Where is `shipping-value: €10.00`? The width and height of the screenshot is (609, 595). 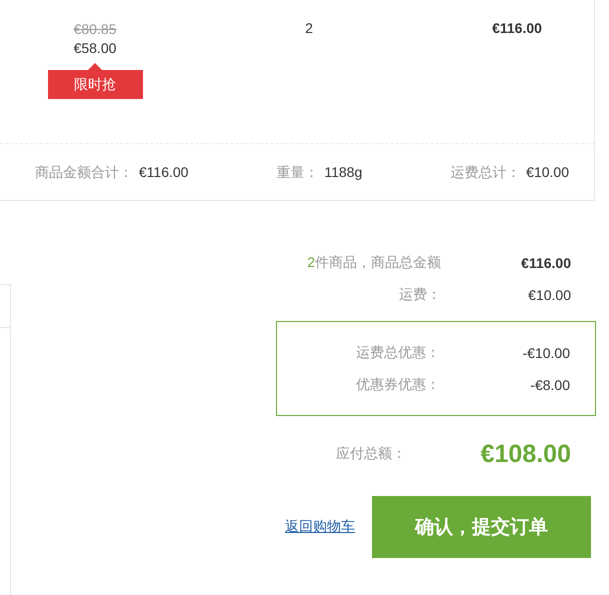 shipping-value: €10.00 is located at coordinates (549, 295).